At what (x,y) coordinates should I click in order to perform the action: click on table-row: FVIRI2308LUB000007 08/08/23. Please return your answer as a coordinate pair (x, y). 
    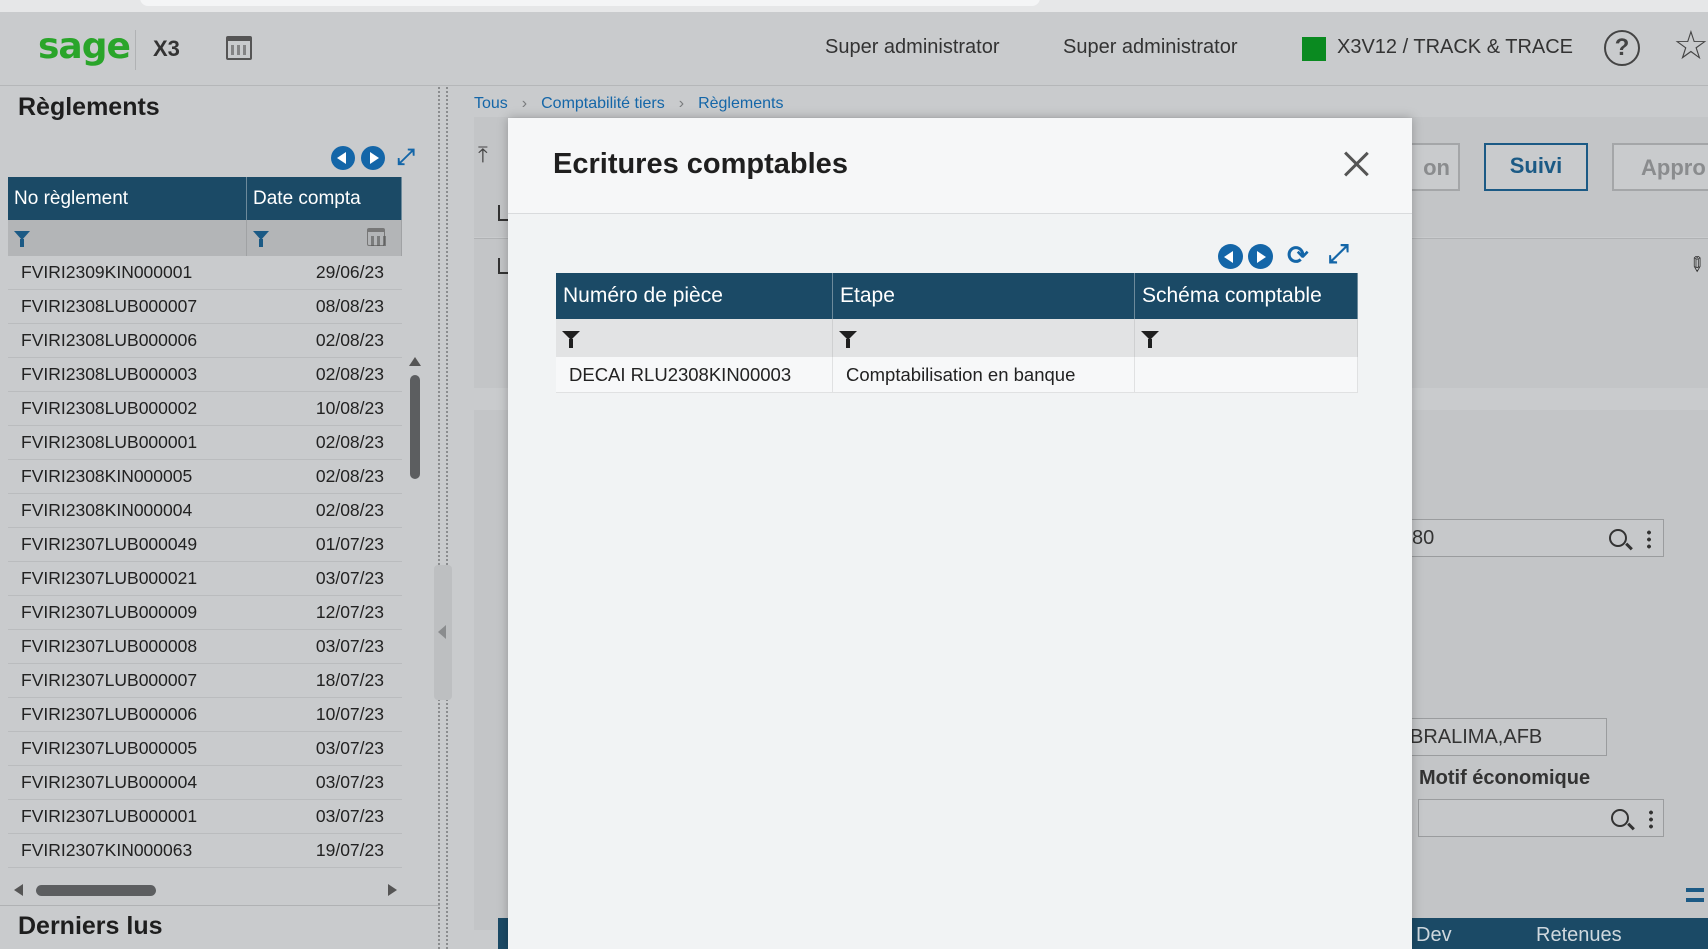
    Looking at the image, I should click on (205, 307).